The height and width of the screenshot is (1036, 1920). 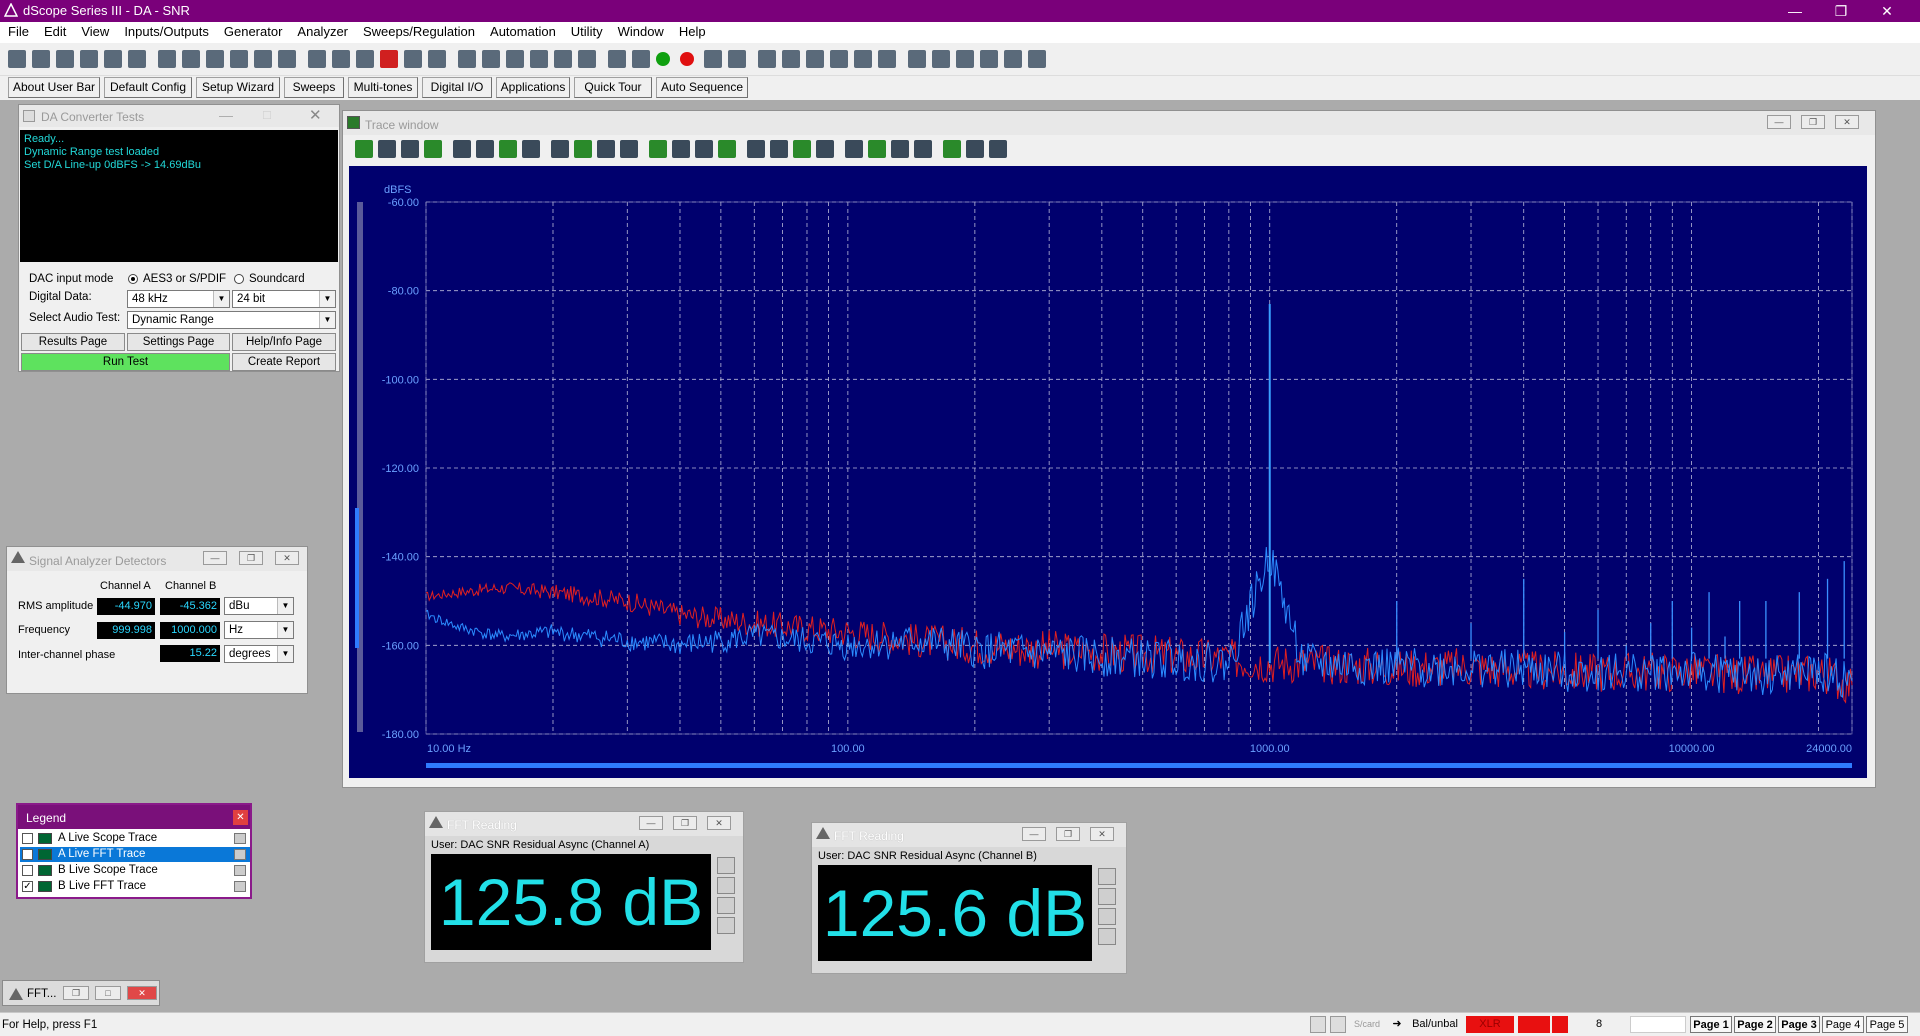 What do you see at coordinates (259, 606) in the screenshot?
I see `rms-unit-select: dBu ▼` at bounding box center [259, 606].